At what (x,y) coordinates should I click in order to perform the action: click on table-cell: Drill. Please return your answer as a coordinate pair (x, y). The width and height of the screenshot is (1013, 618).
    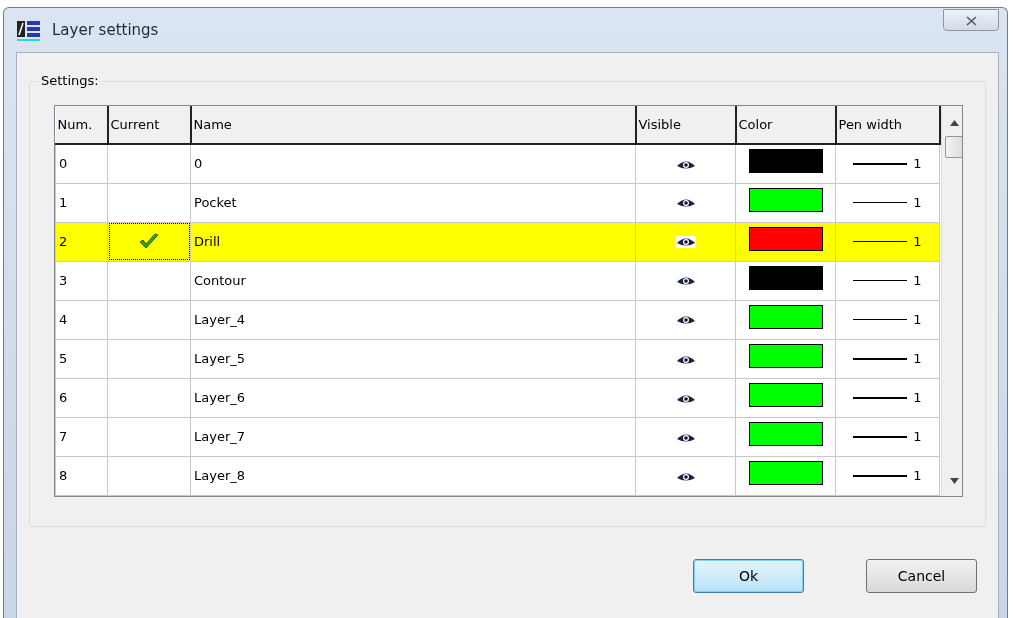
    Looking at the image, I should click on (413, 242).